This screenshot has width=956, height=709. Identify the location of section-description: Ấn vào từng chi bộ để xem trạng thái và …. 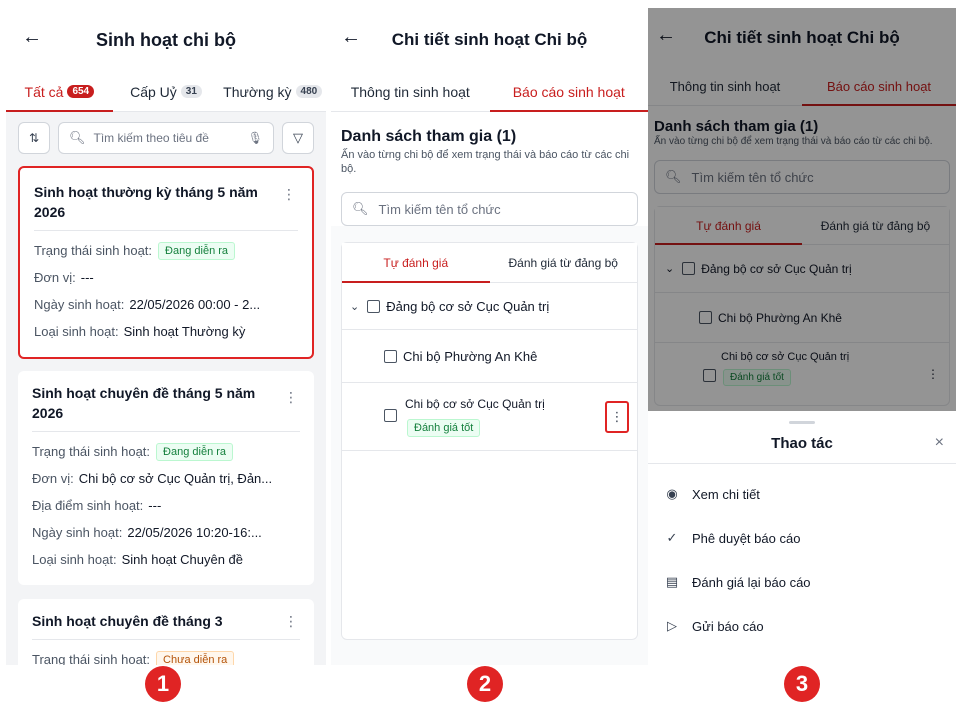
(485, 162).